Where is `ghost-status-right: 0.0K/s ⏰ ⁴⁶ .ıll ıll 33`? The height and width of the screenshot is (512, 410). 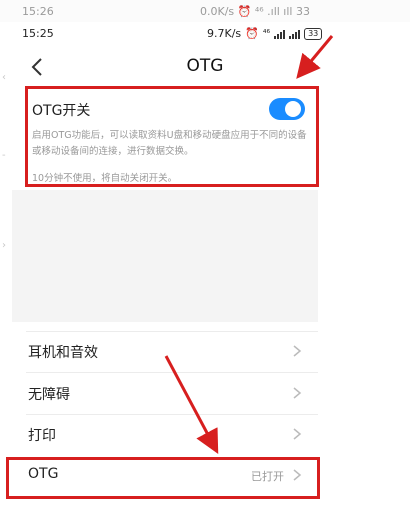
ghost-status-right: 0.0K/s ⏰ ⁴⁶ .ıll ıll 33 is located at coordinates (255, 11).